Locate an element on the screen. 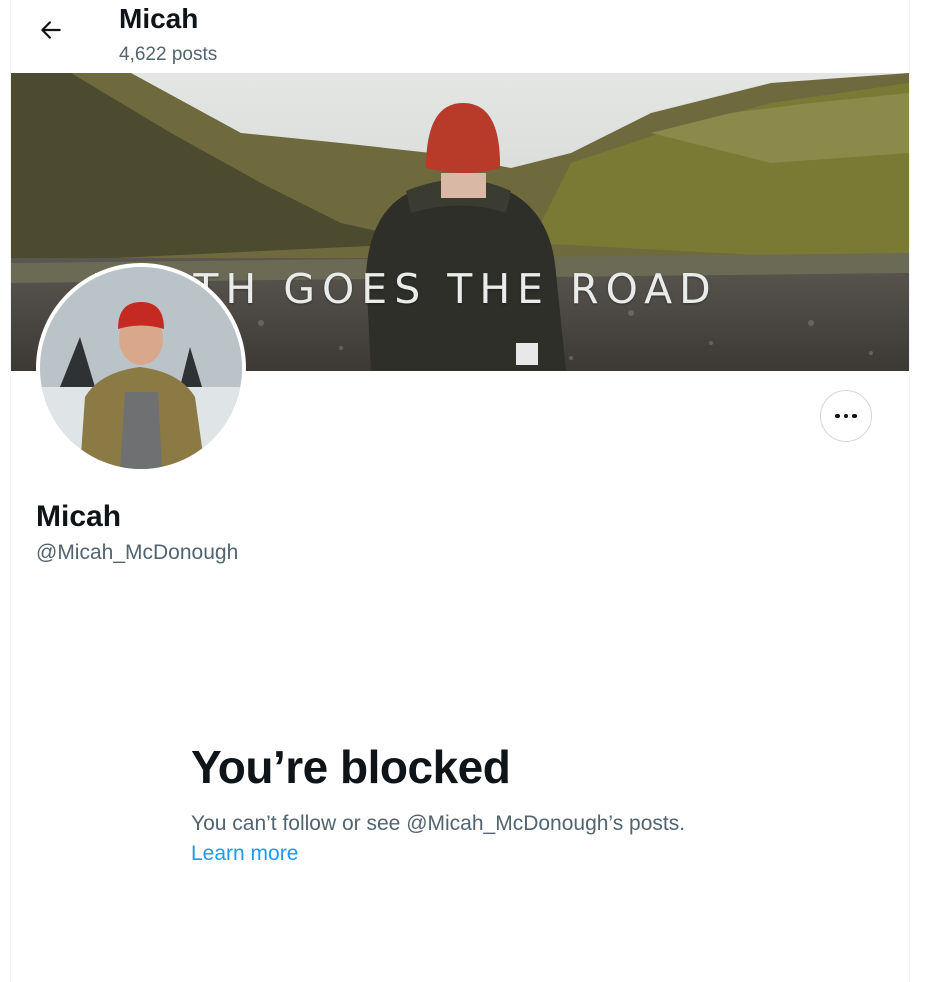 The width and height of the screenshot is (933, 982). learn-more-link: Learn more is located at coordinates (244, 854).